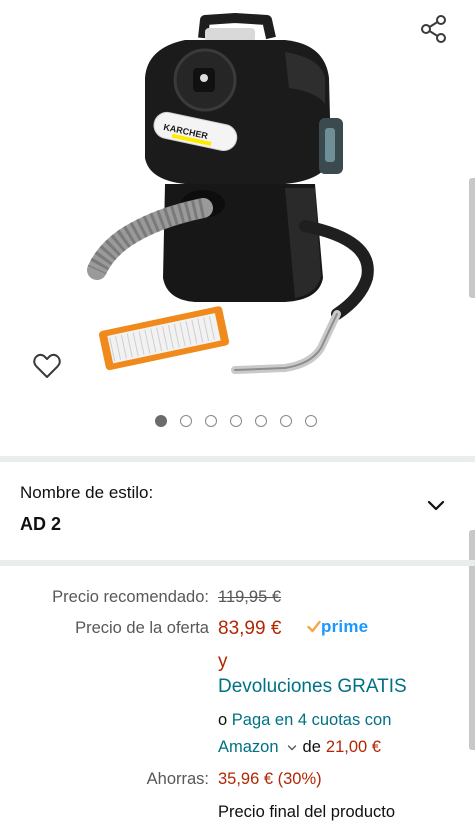 The image size is (475, 828). I want to click on installments-link-amazon: Amazon, so click(248, 747).